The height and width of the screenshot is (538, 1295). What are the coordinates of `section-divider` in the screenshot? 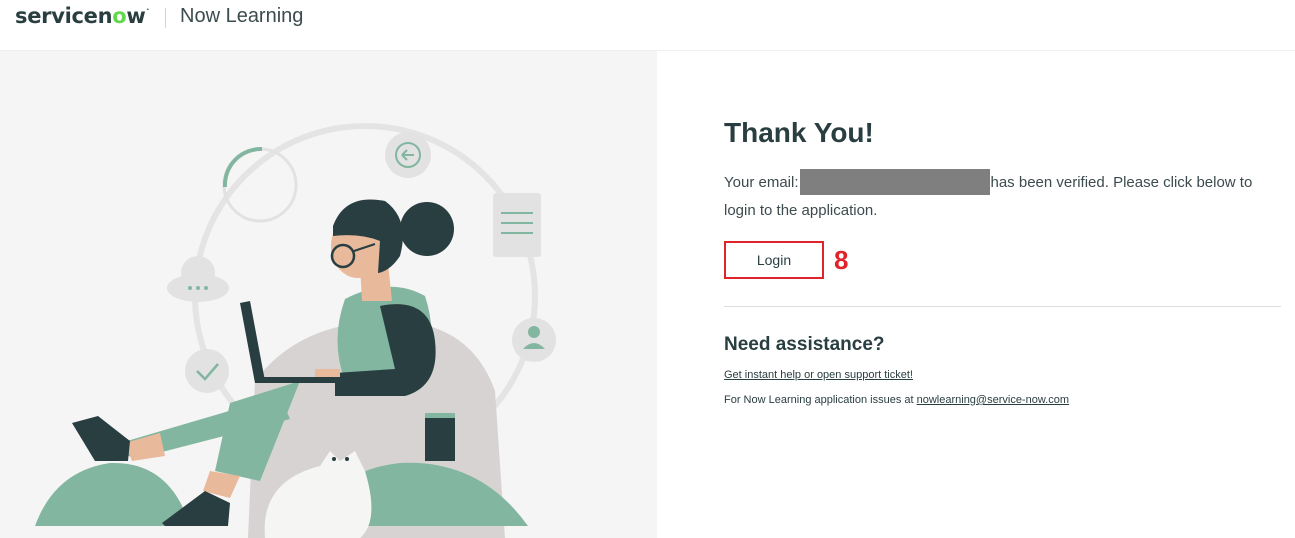 It's located at (1002, 306).